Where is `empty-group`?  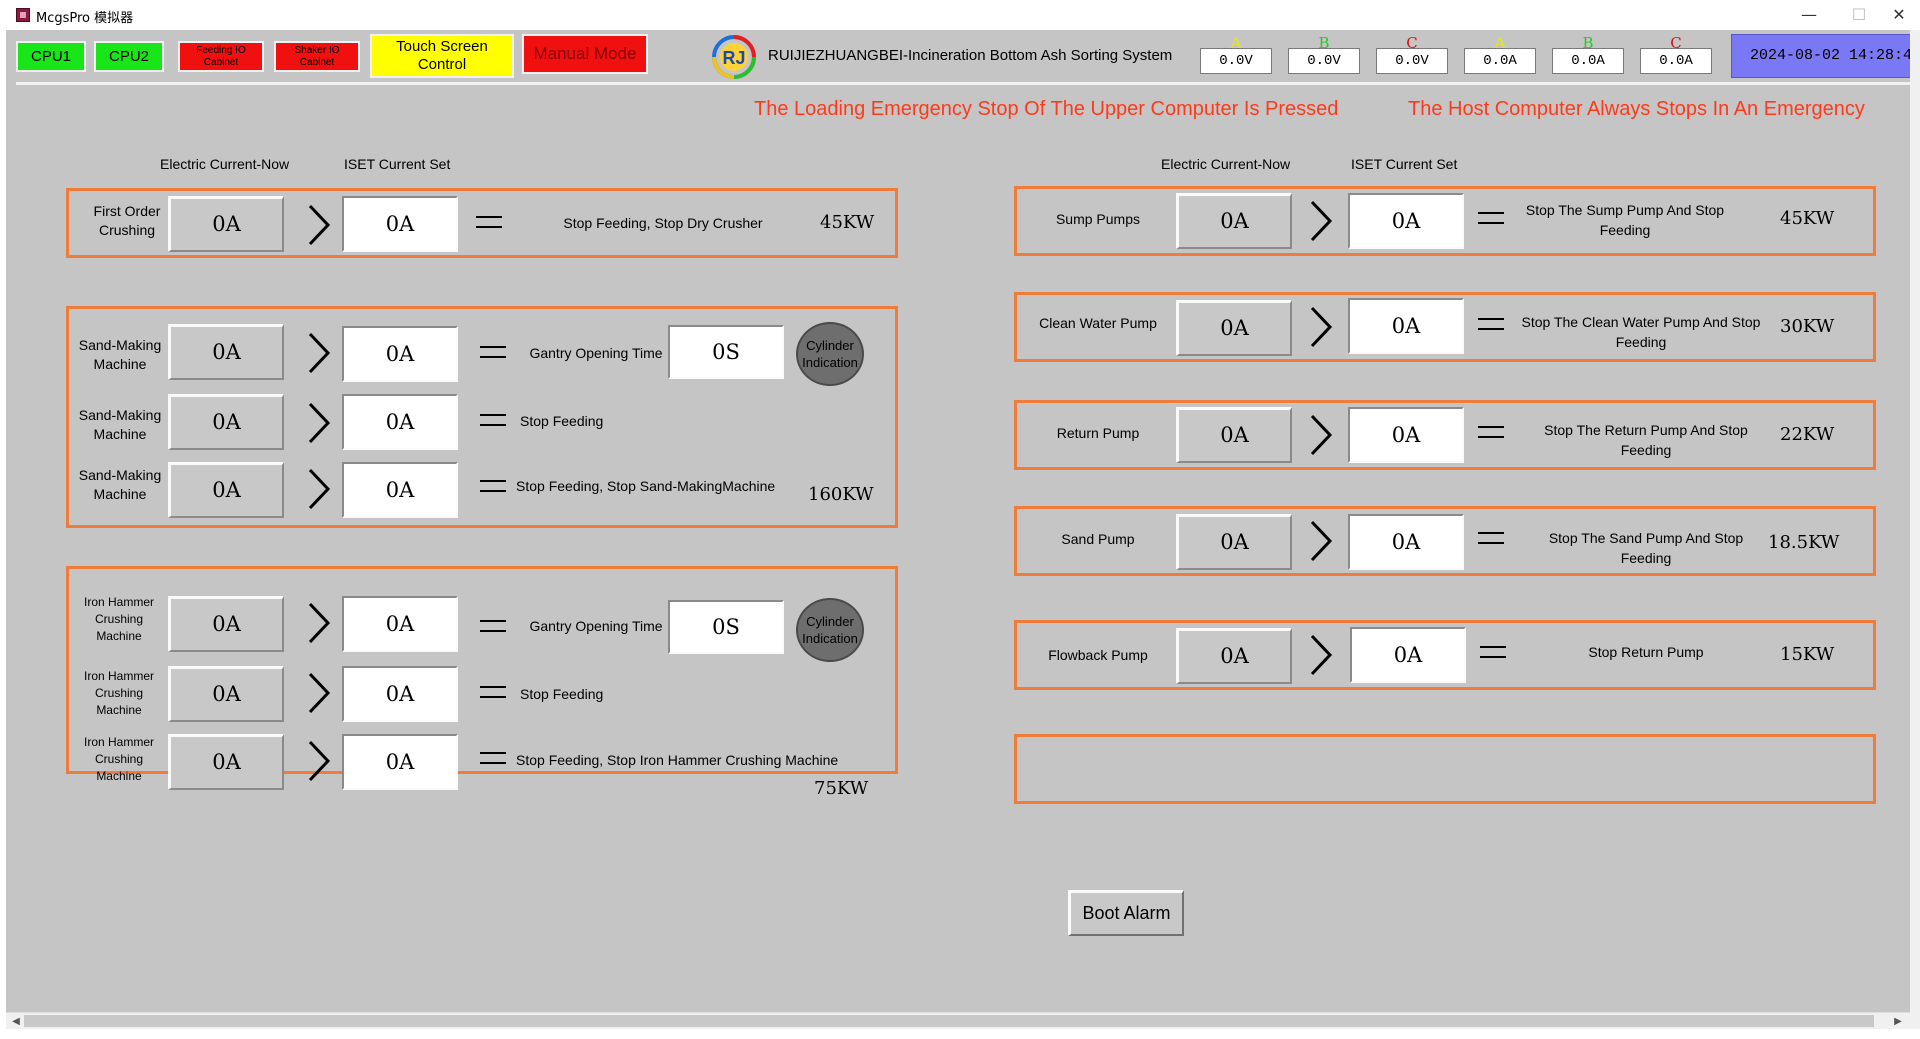 empty-group is located at coordinates (1445, 769).